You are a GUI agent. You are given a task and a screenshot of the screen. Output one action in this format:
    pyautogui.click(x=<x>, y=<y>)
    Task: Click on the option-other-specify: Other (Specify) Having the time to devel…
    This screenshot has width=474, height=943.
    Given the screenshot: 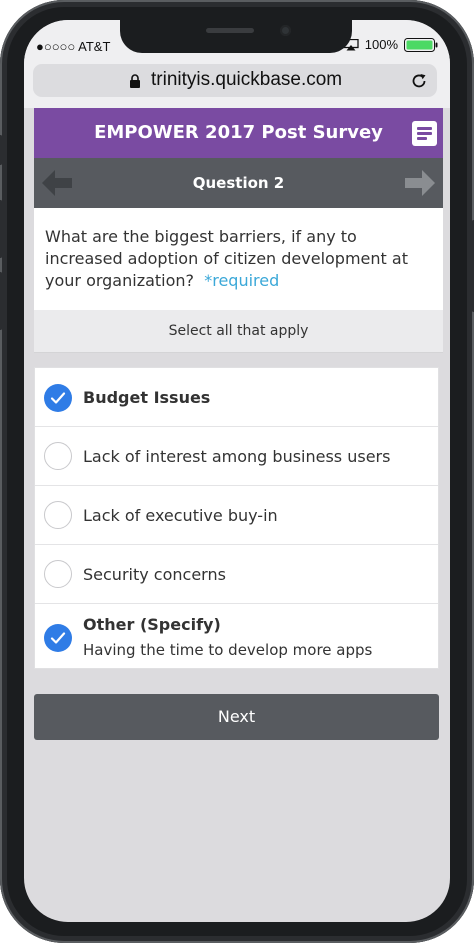 What is the action you would take?
    pyautogui.click(x=236, y=636)
    